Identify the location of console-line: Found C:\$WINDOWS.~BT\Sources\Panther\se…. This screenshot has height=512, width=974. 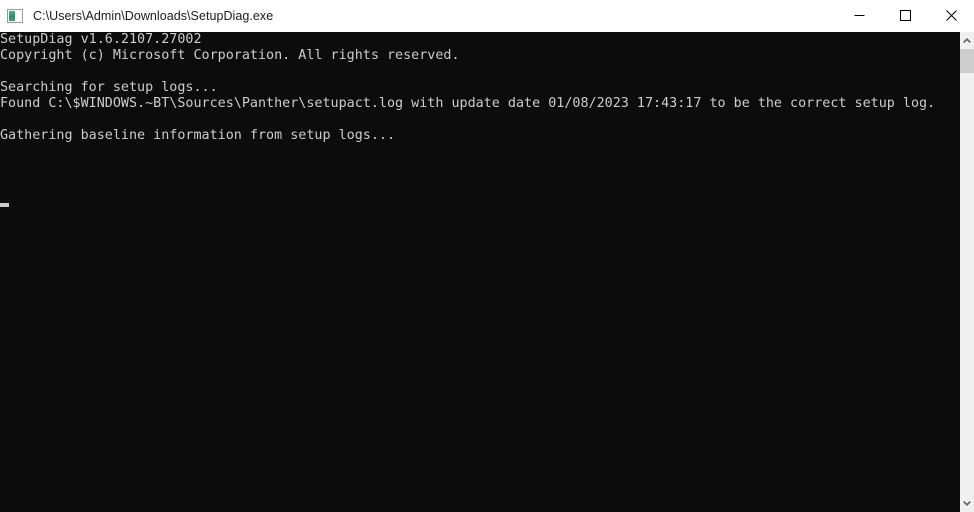
(468, 103).